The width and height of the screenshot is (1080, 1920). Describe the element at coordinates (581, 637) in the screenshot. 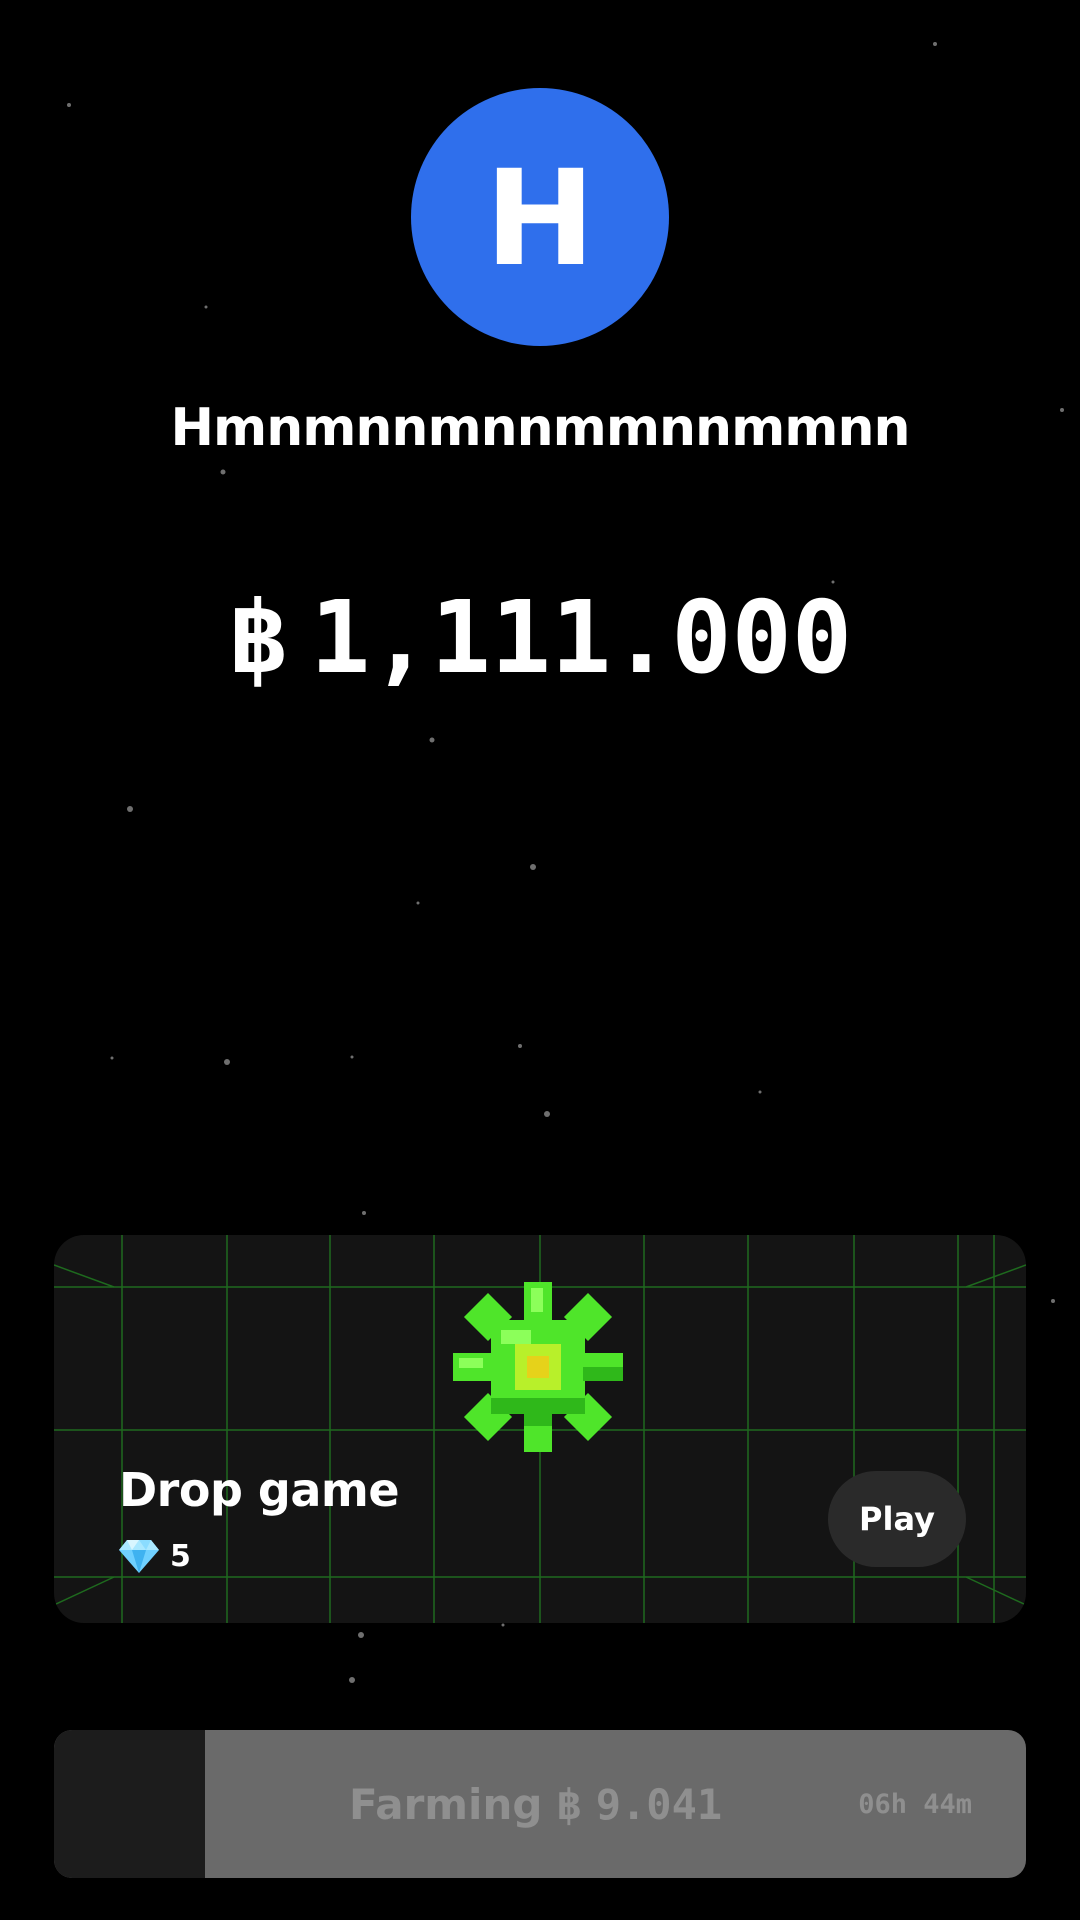

I see `balance-amount: 1,111.000` at that location.